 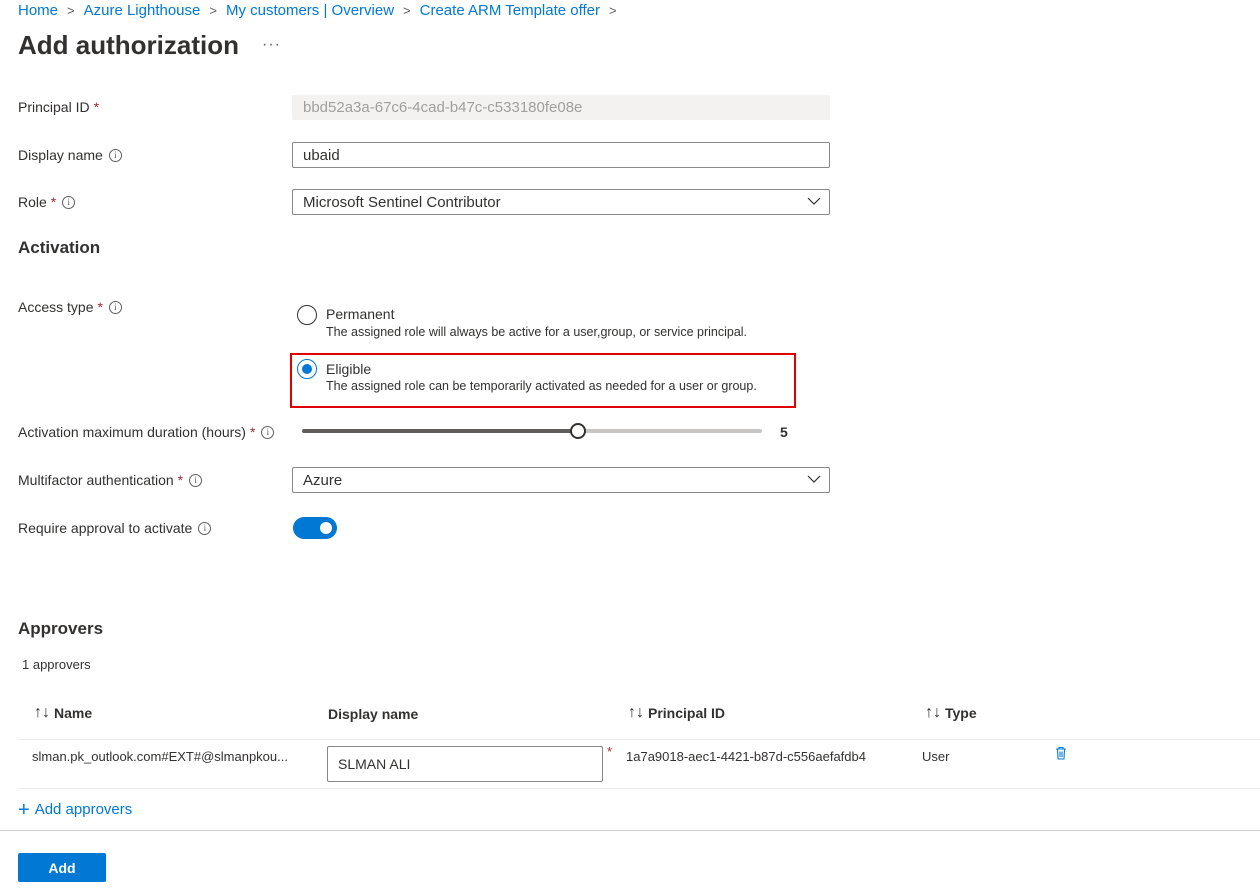 What do you see at coordinates (639, 788) in the screenshot?
I see `table-row-divider` at bounding box center [639, 788].